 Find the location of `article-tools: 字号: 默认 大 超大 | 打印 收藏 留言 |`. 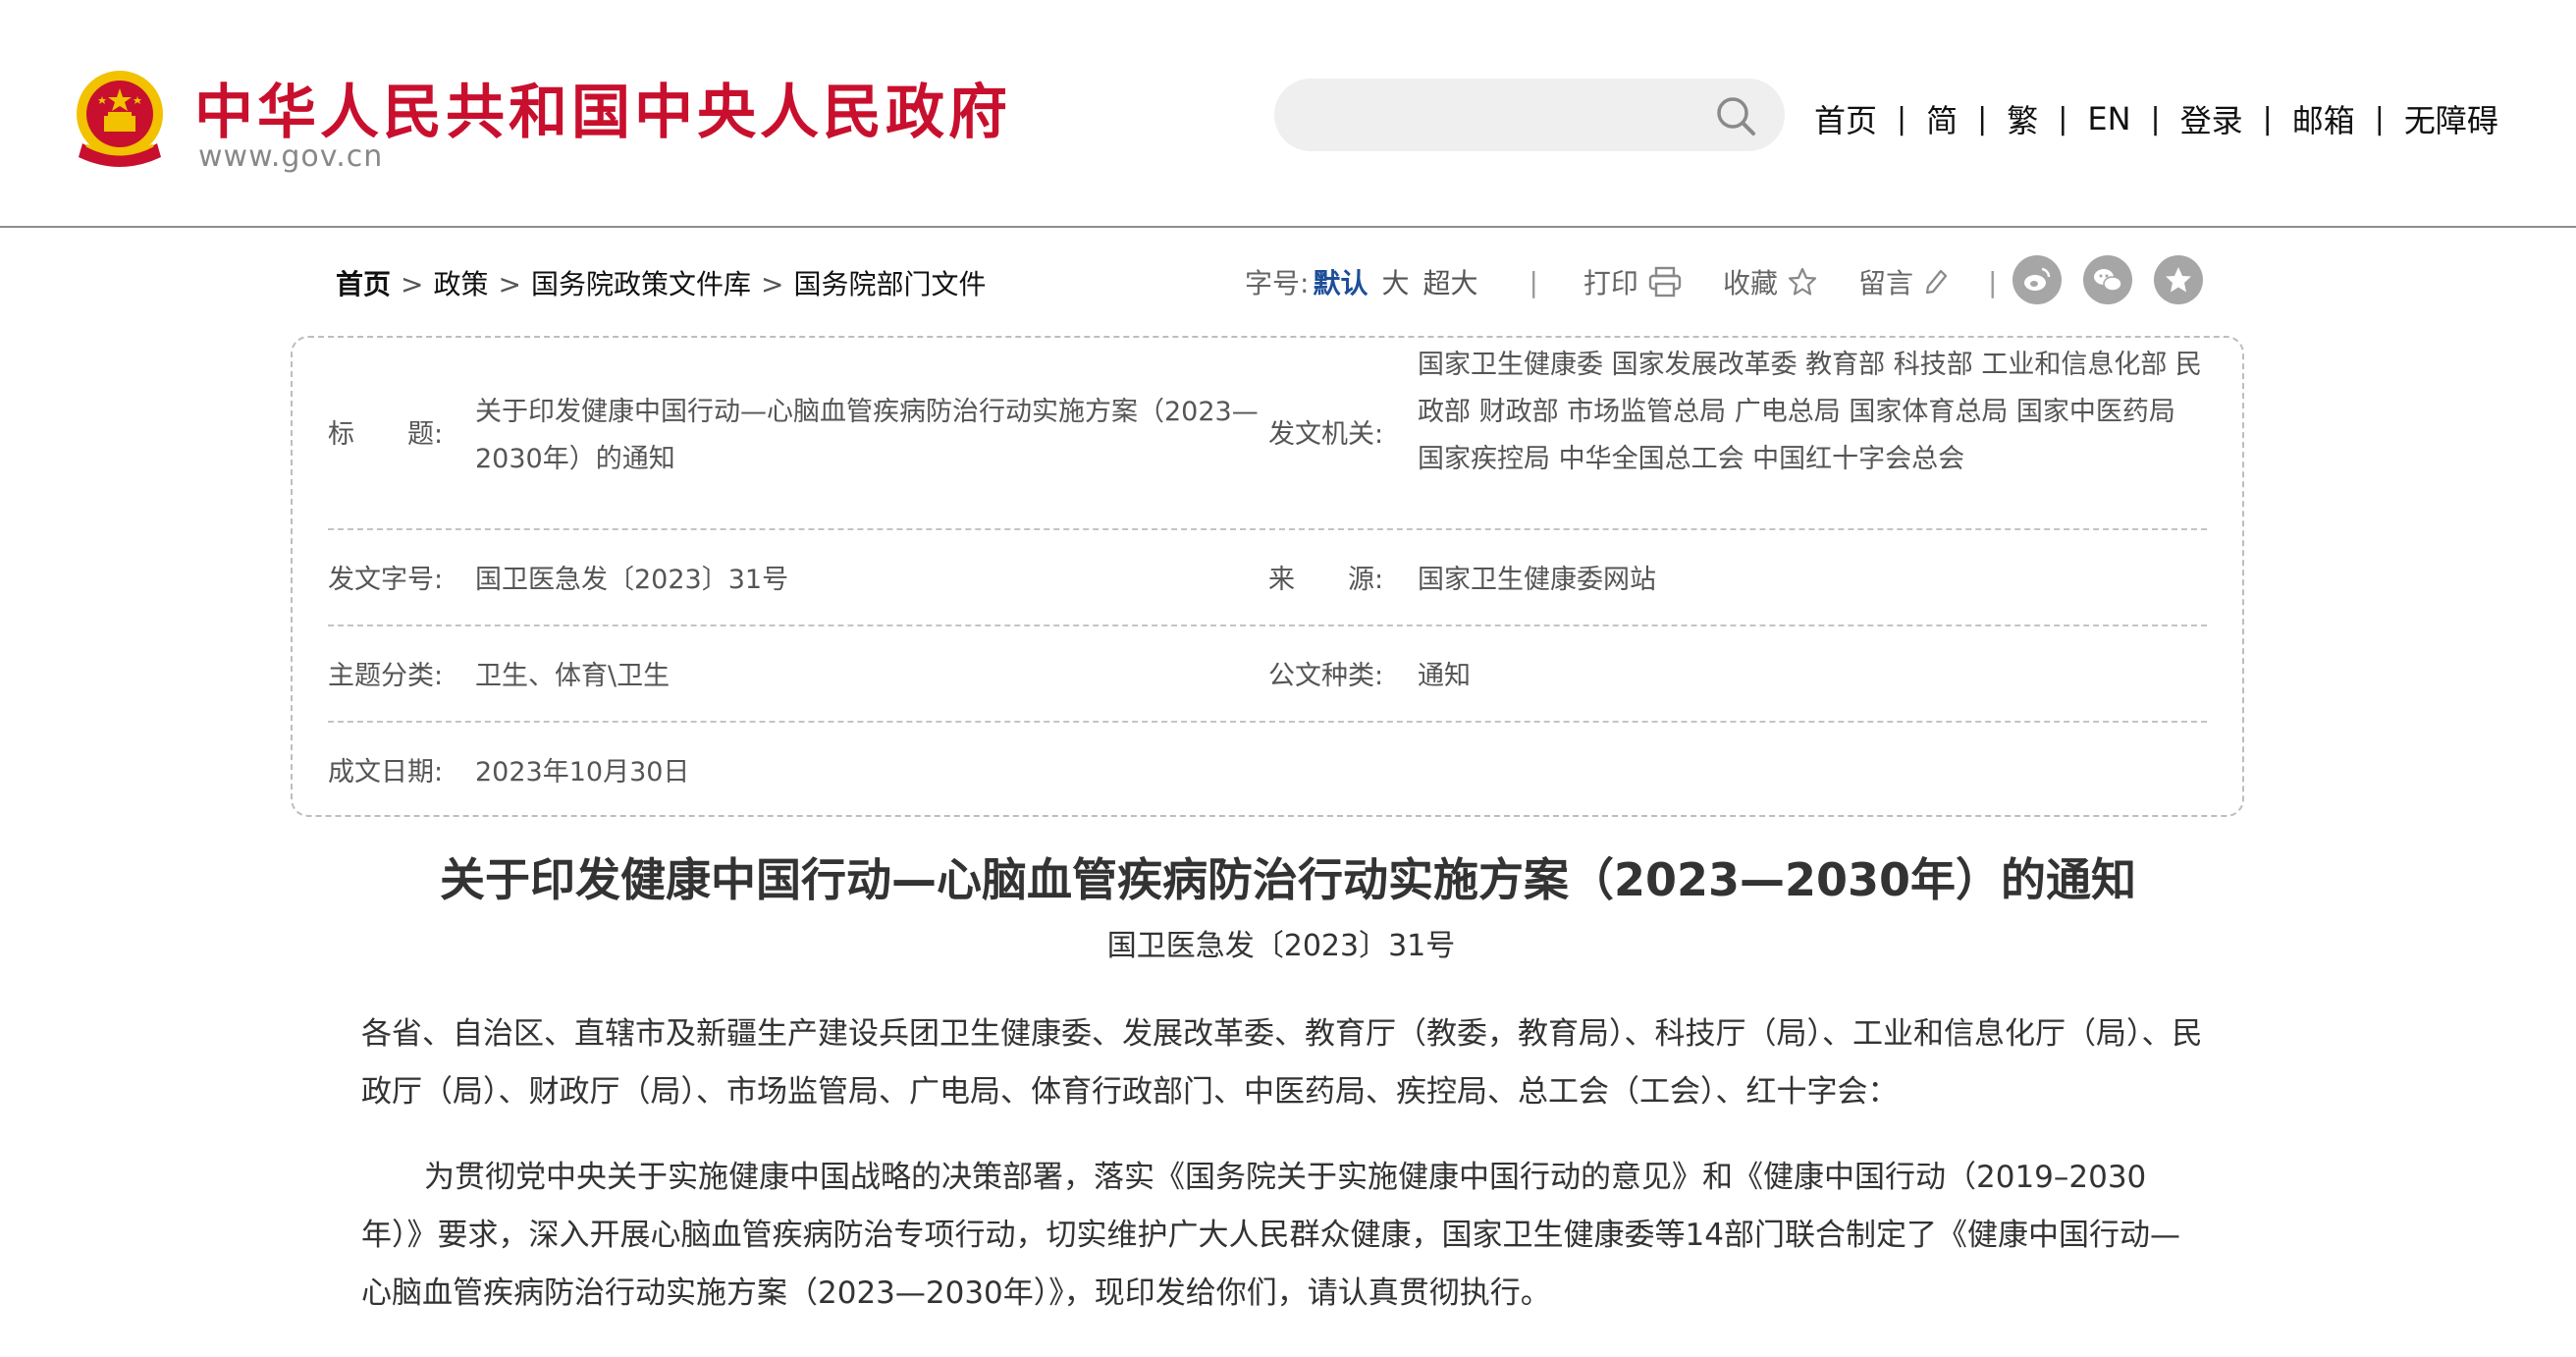

article-tools: 字号: 默认 大 超大 | 打印 收藏 留言 | is located at coordinates (1621, 281).